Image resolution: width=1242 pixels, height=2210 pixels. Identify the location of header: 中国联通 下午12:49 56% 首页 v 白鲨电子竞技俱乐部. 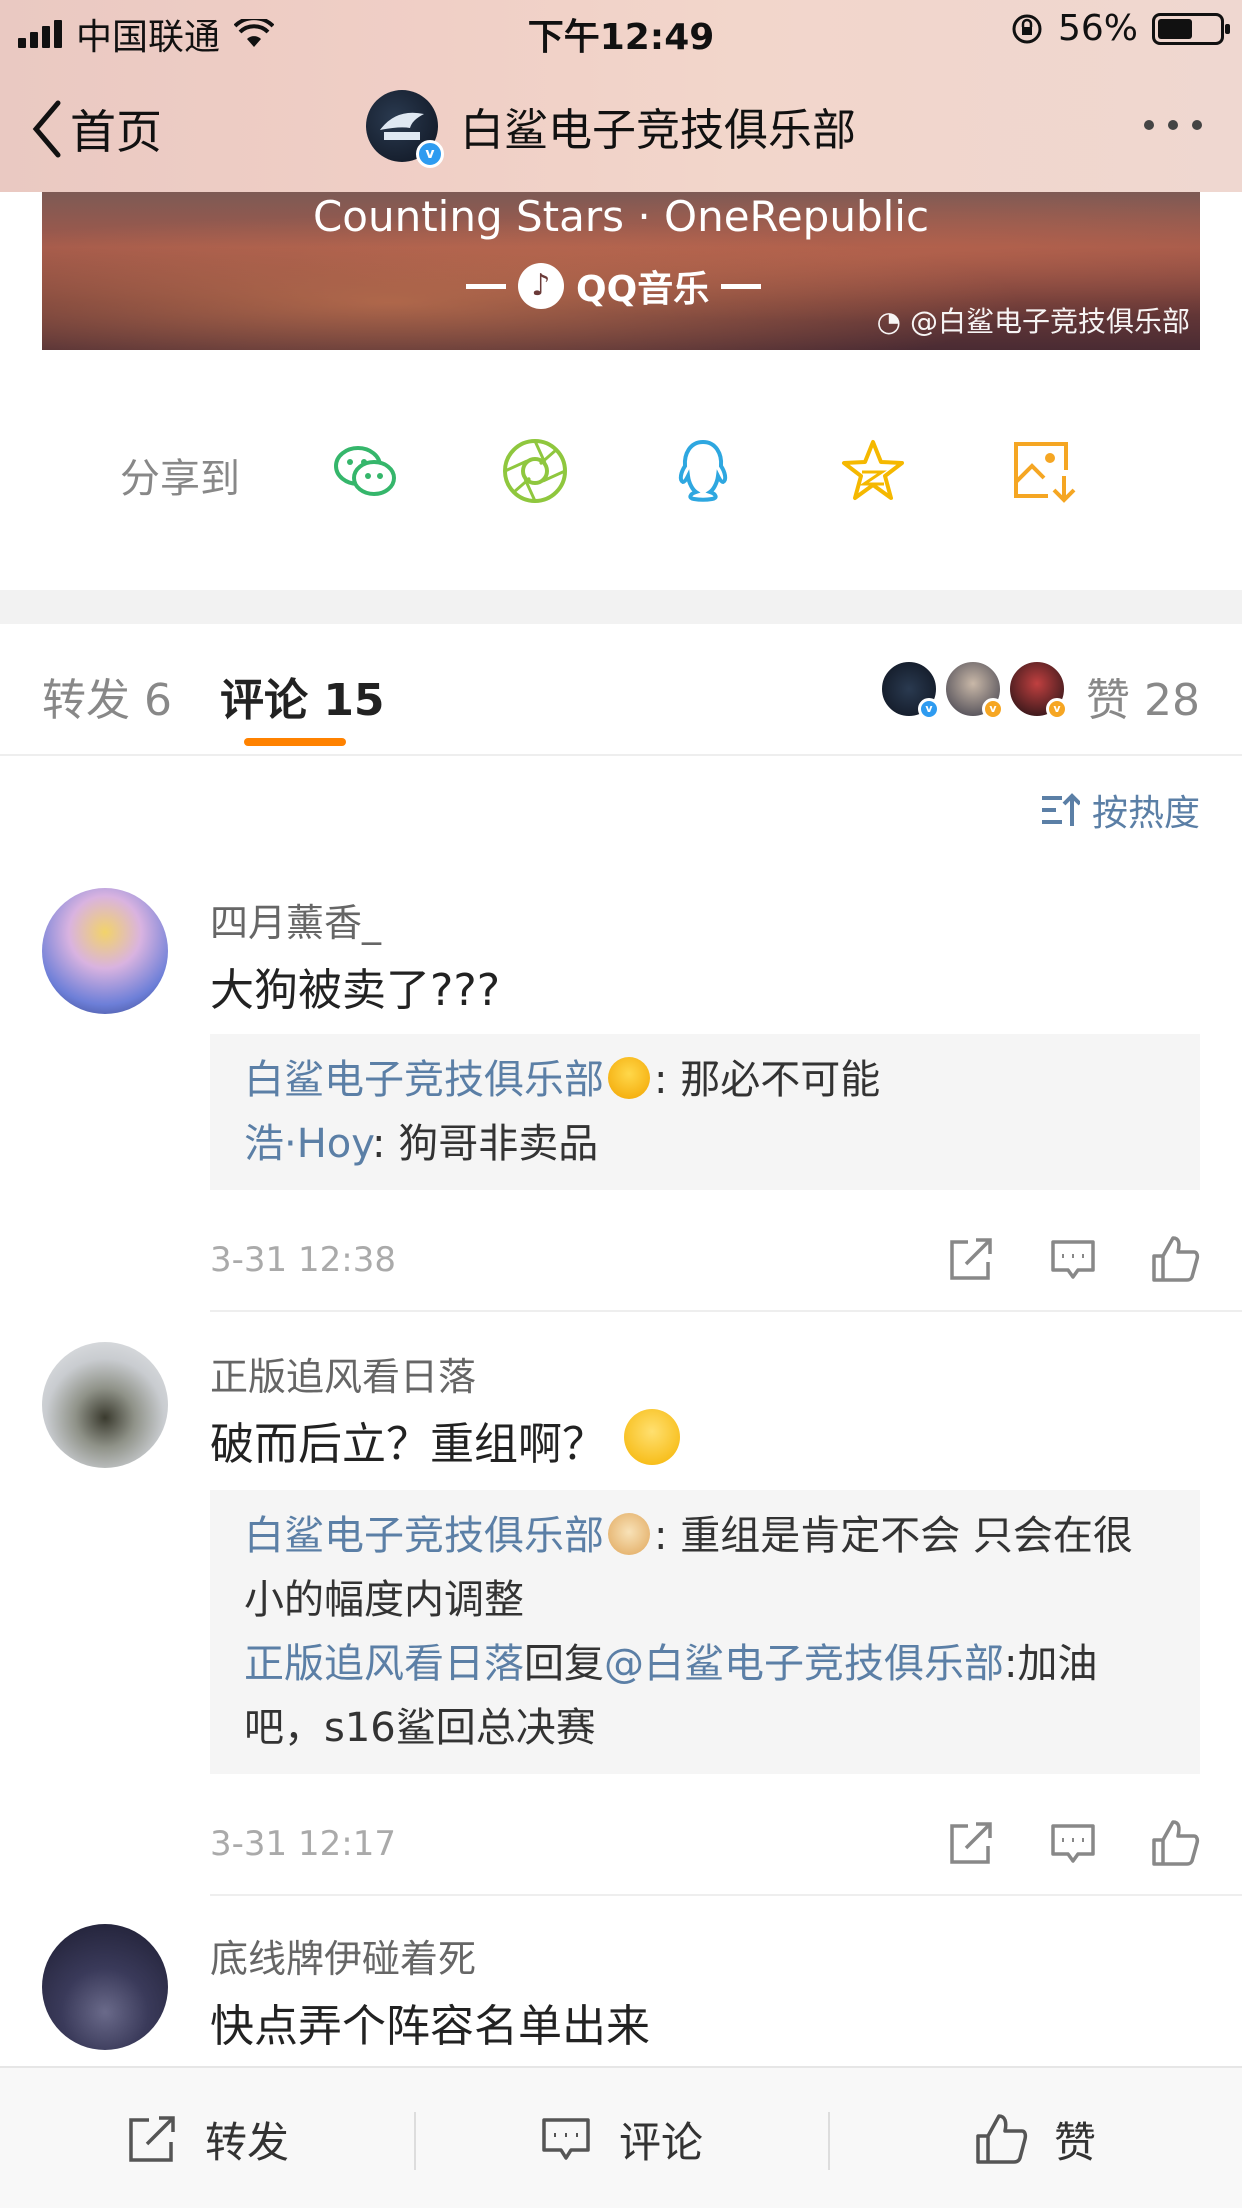
(621, 96).